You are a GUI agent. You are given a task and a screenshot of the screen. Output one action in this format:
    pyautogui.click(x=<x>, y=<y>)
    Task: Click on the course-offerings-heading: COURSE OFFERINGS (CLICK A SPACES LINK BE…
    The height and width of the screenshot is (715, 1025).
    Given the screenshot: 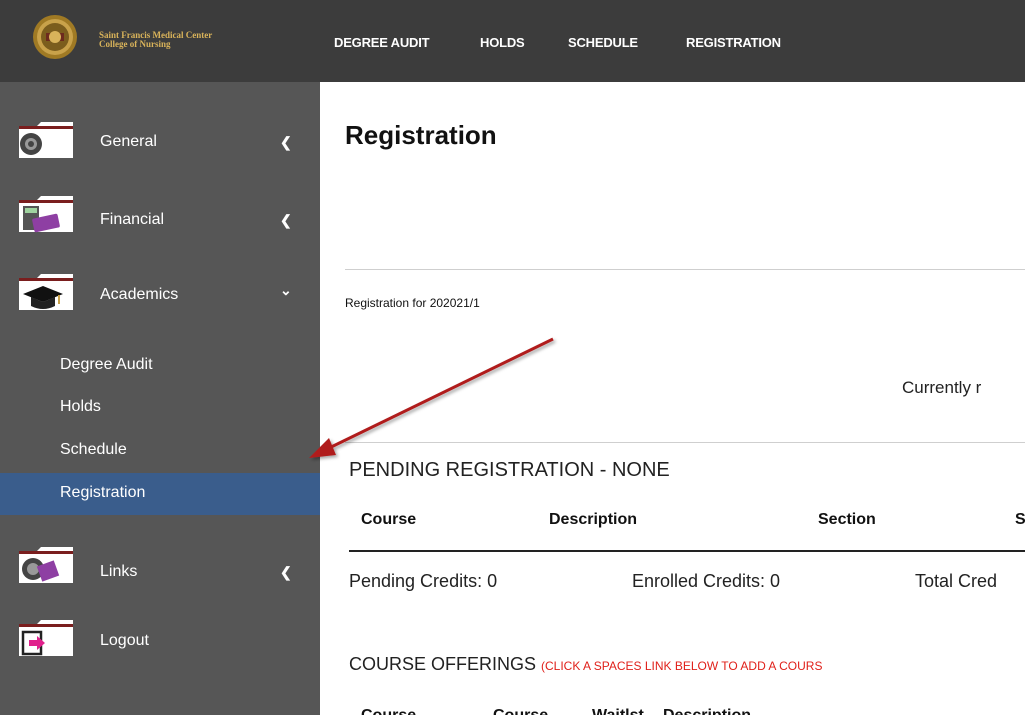 What is the action you would take?
    pyautogui.click(x=586, y=664)
    